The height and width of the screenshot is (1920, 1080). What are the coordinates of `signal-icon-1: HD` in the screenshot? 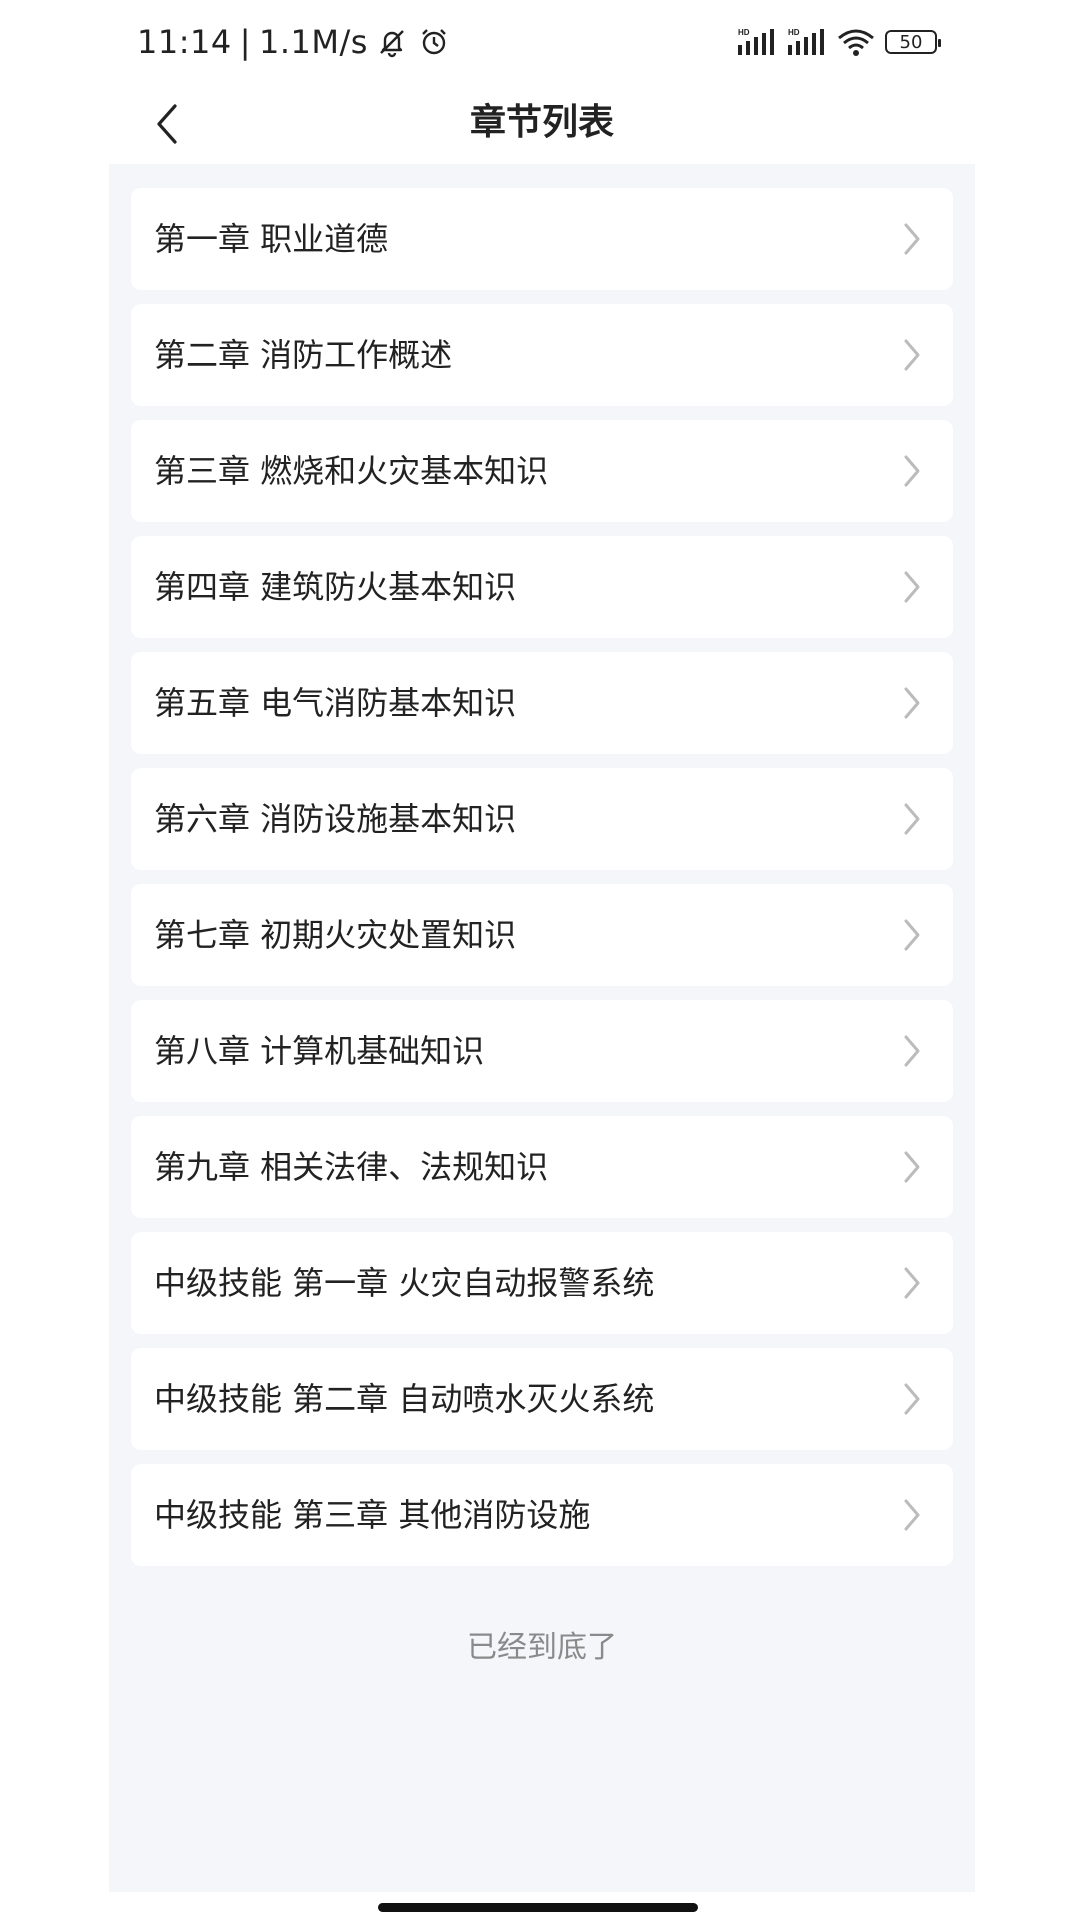 It's located at (756, 41).